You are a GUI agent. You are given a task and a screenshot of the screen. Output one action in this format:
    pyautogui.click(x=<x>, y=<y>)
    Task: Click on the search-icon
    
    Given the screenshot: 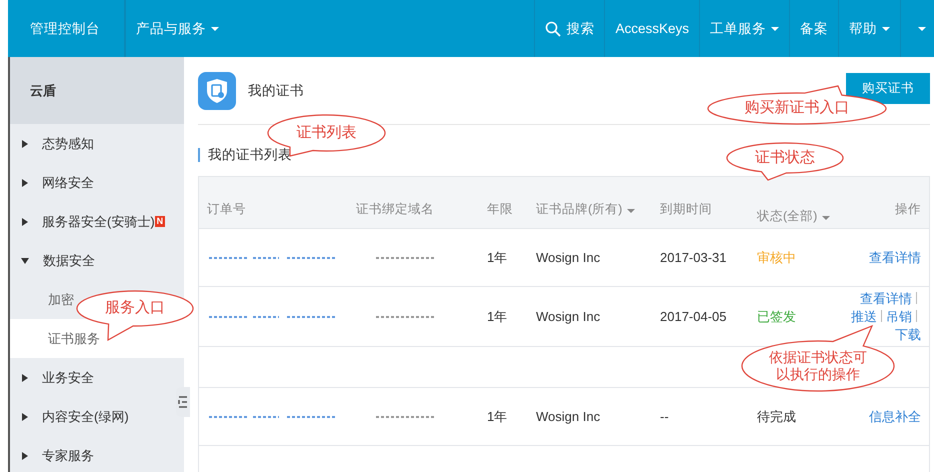 What is the action you would take?
    pyautogui.click(x=553, y=28)
    